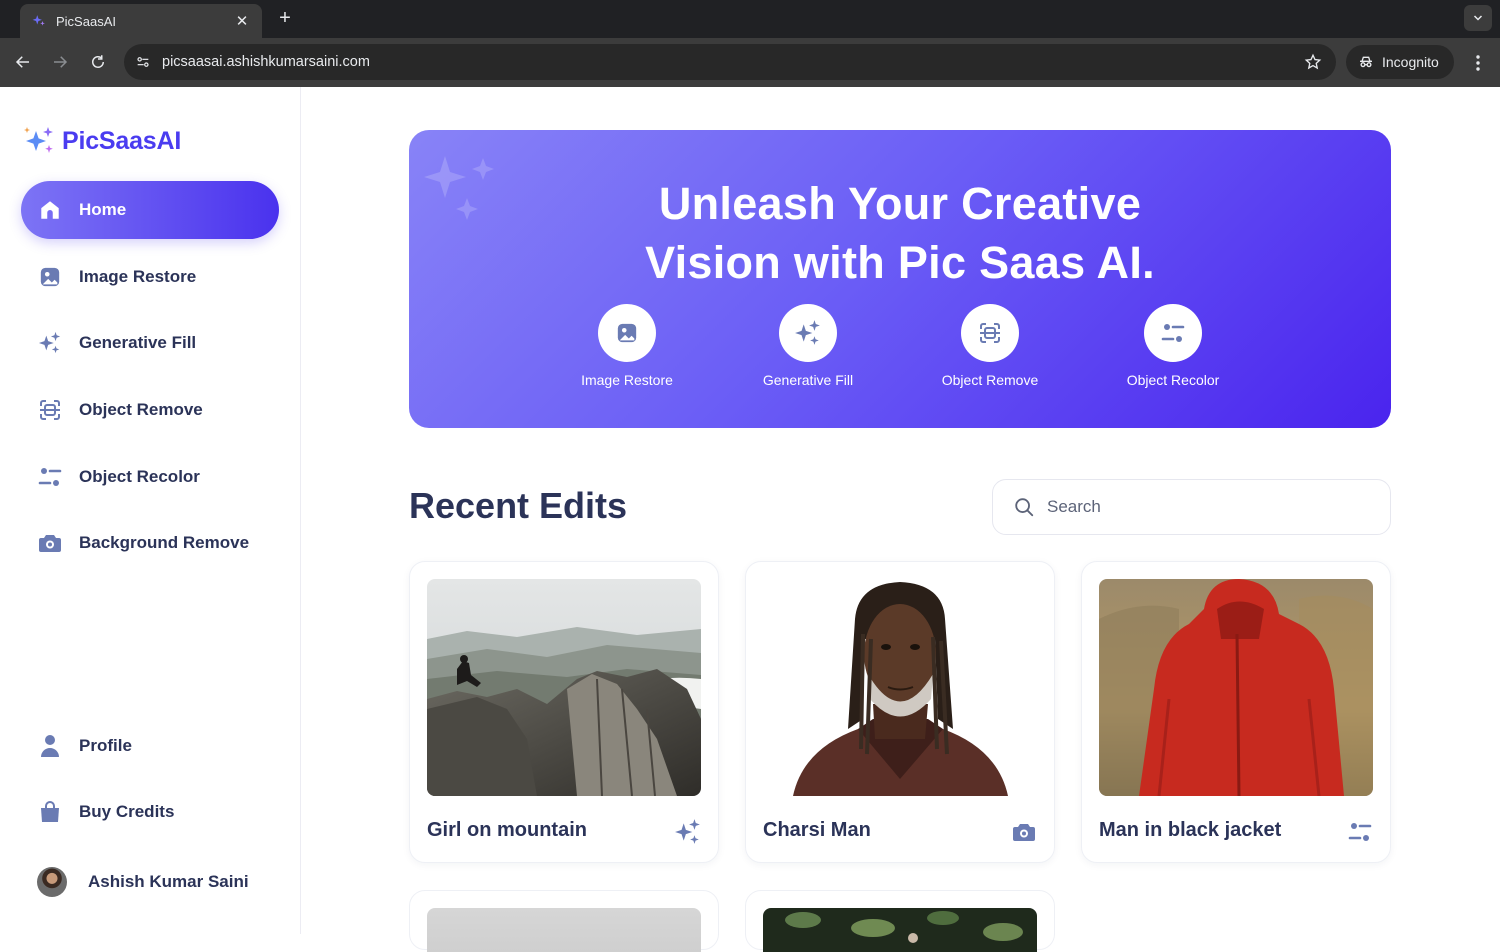 The height and width of the screenshot is (952, 1500). Describe the element at coordinates (38, 140) in the screenshot. I see `logo-sparkle-icon` at that location.